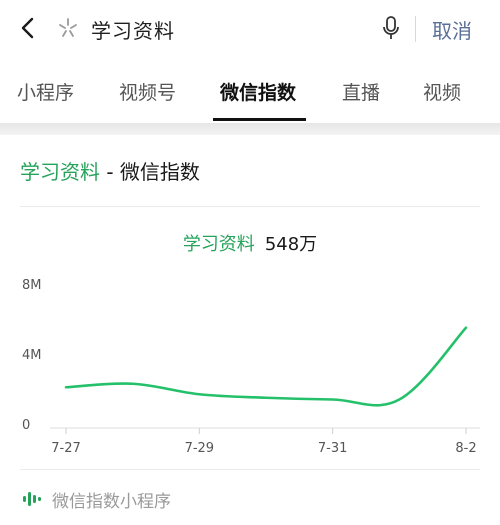  What do you see at coordinates (452, 29) in the screenshot?
I see `cancel-button: 取消` at bounding box center [452, 29].